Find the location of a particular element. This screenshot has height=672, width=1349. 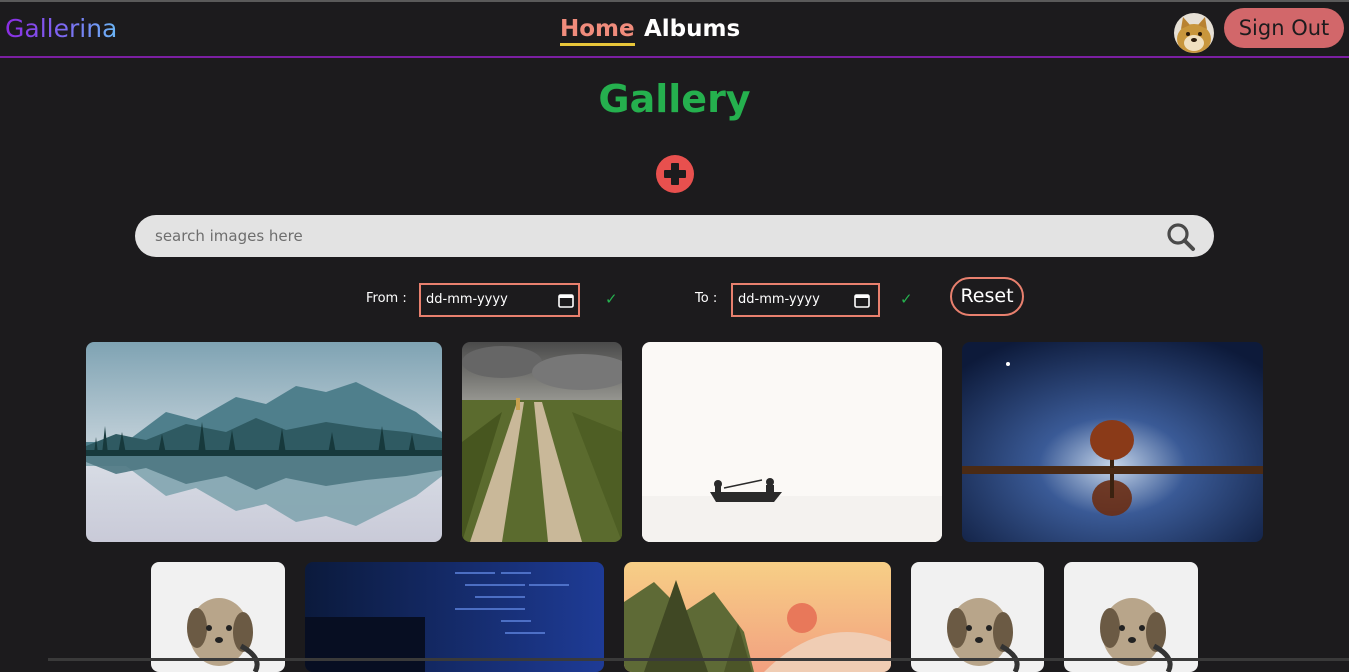

gallery-image-mountain-lake is located at coordinates (264, 442).